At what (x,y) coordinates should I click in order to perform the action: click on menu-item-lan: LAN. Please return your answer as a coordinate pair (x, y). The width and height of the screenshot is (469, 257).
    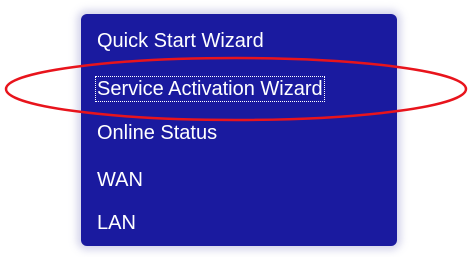
    Looking at the image, I should click on (116, 223).